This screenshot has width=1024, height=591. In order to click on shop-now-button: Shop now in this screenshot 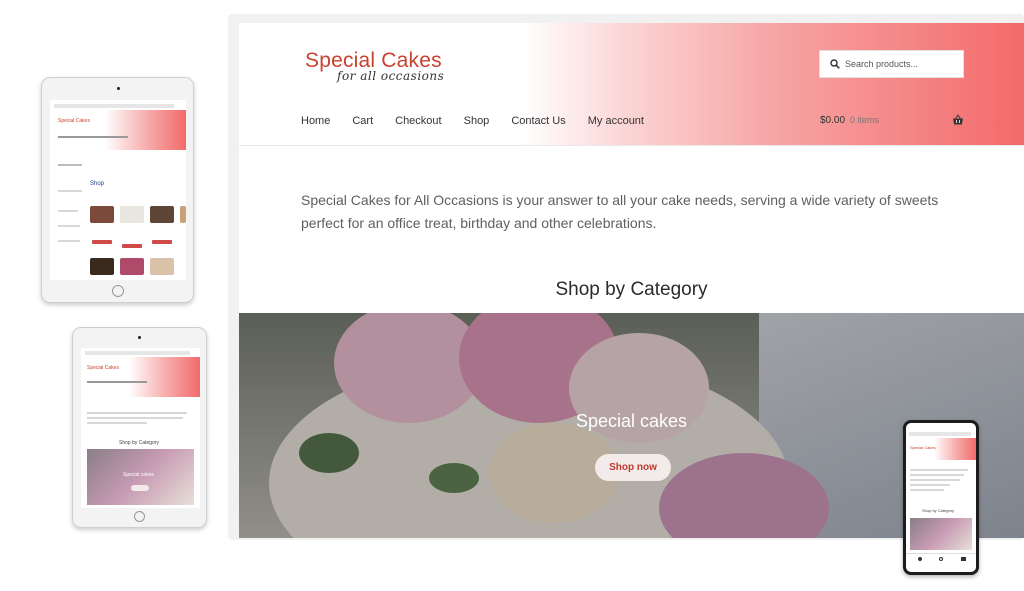, I will do `click(633, 467)`.